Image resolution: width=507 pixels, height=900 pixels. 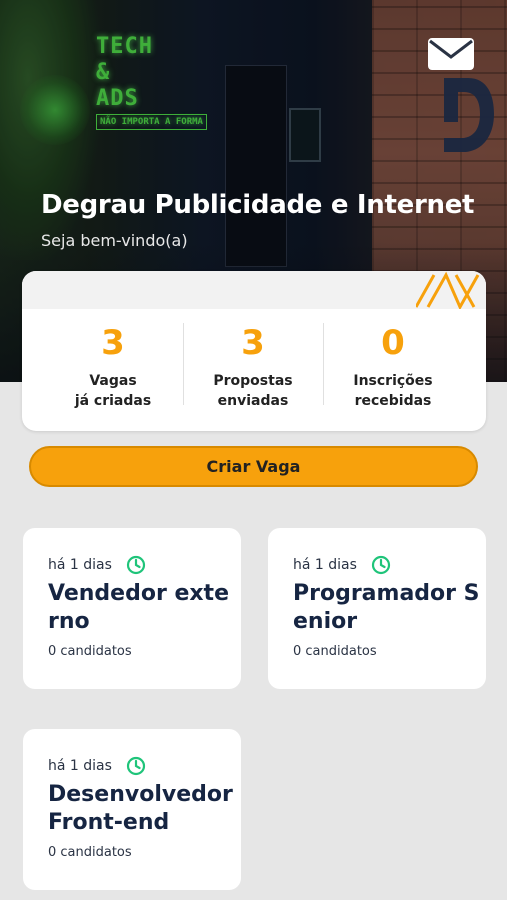 I want to click on company-logo-icon, so click(x=469, y=115).